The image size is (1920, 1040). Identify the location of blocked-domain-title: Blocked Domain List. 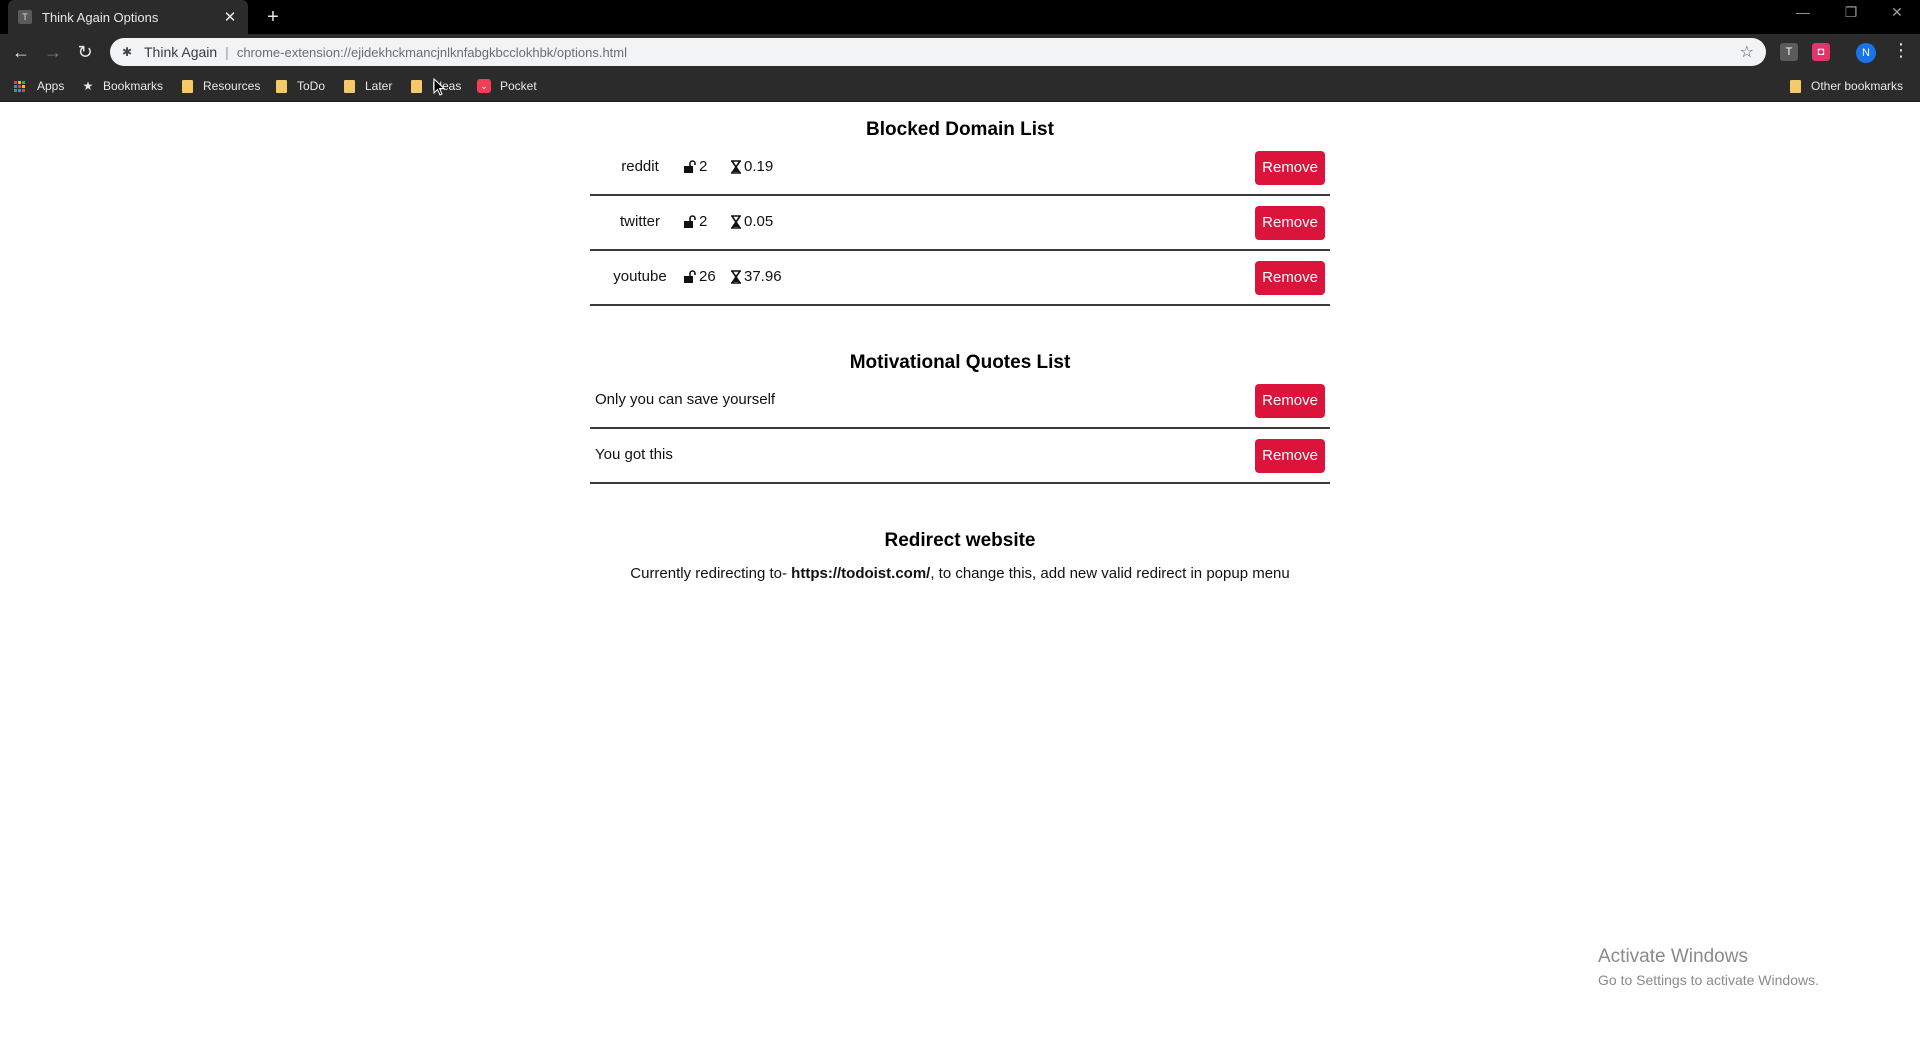
(960, 129).